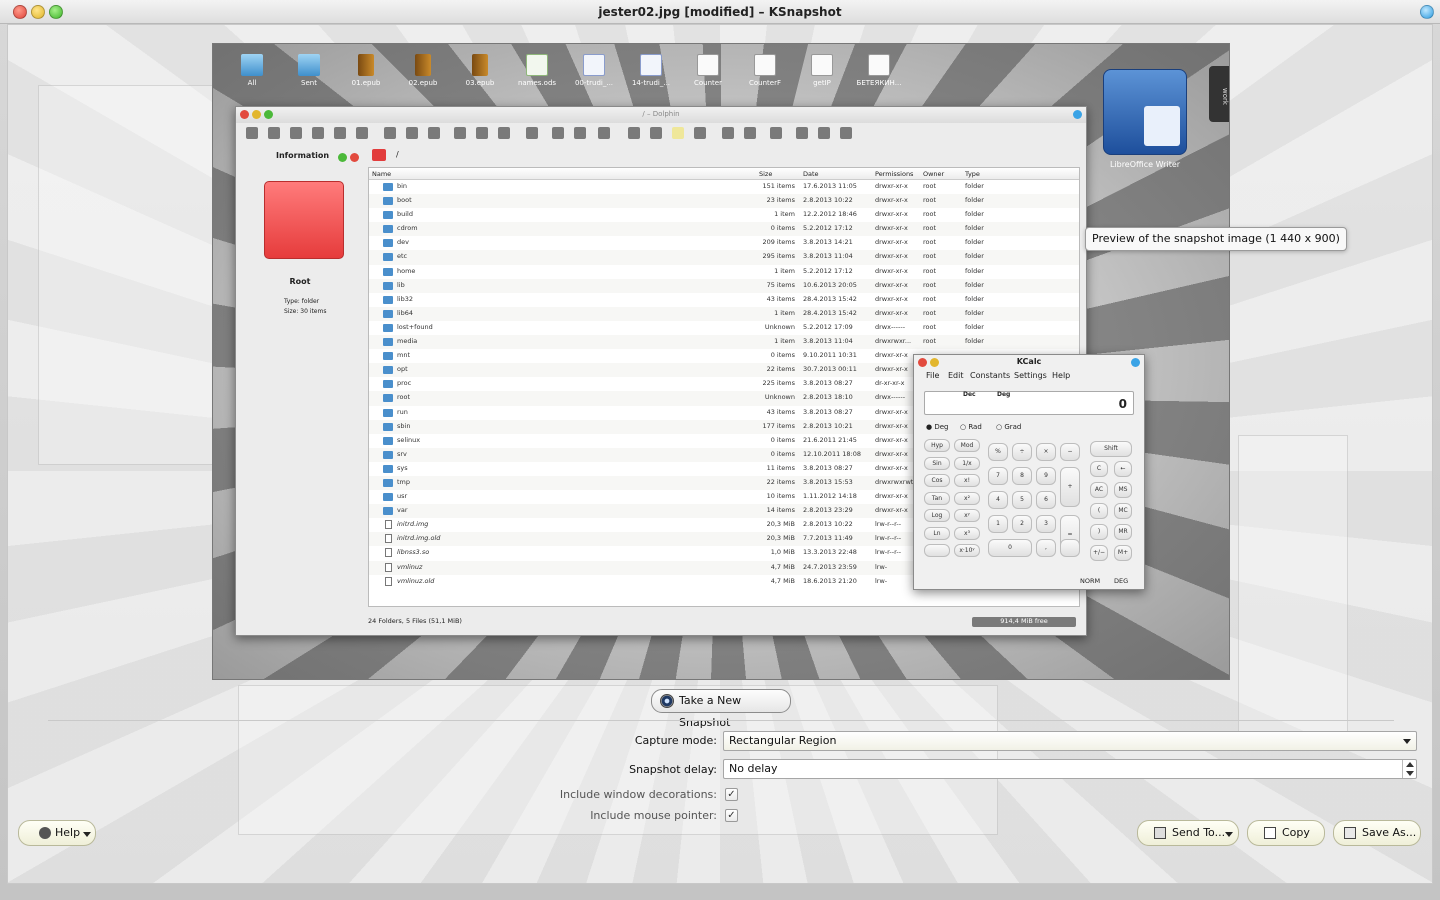 This screenshot has height=900, width=1440. I want to click on spin-buttons, so click(1409, 769).